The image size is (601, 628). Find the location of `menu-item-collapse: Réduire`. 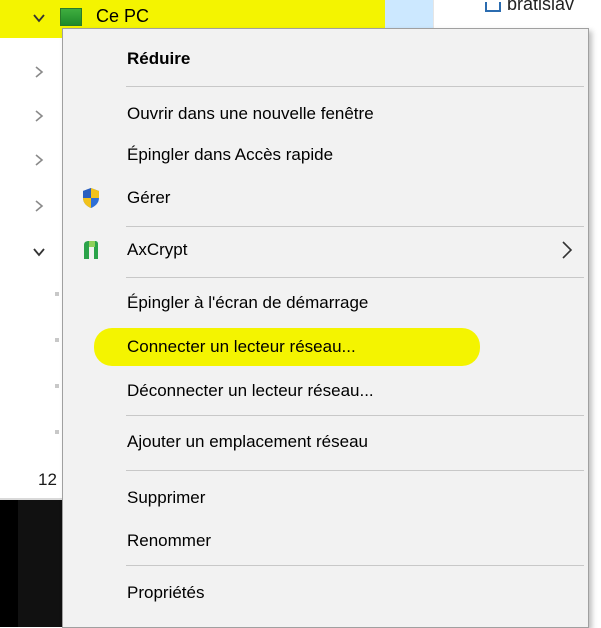

menu-item-collapse: Réduire is located at coordinates (325, 59).